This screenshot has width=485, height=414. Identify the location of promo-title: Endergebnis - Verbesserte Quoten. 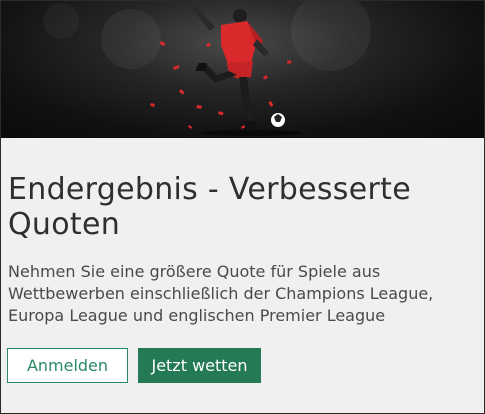
(209, 207).